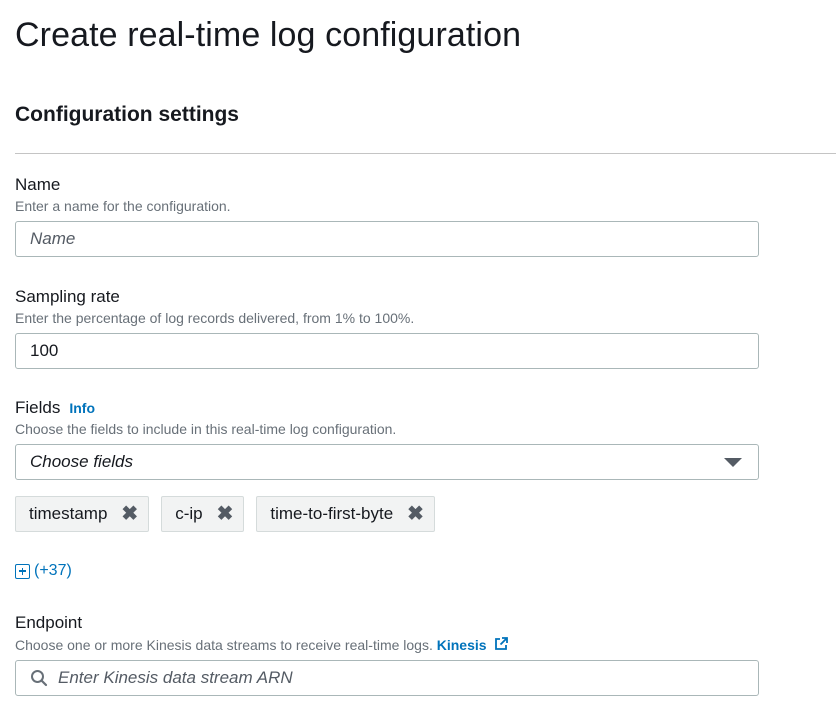 Image resolution: width=836 pixels, height=726 pixels. I want to click on token-c-ip: c-ip ✖, so click(203, 514).